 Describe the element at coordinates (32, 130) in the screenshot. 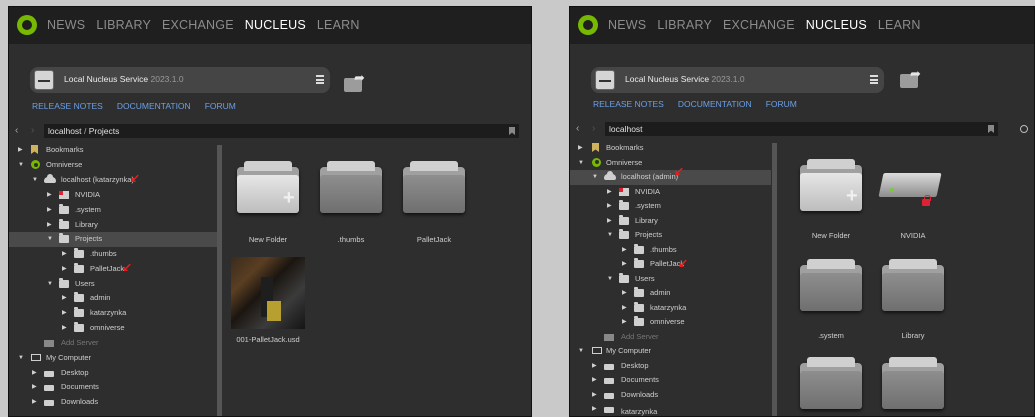

I see `chevron-right-icon: ›` at that location.